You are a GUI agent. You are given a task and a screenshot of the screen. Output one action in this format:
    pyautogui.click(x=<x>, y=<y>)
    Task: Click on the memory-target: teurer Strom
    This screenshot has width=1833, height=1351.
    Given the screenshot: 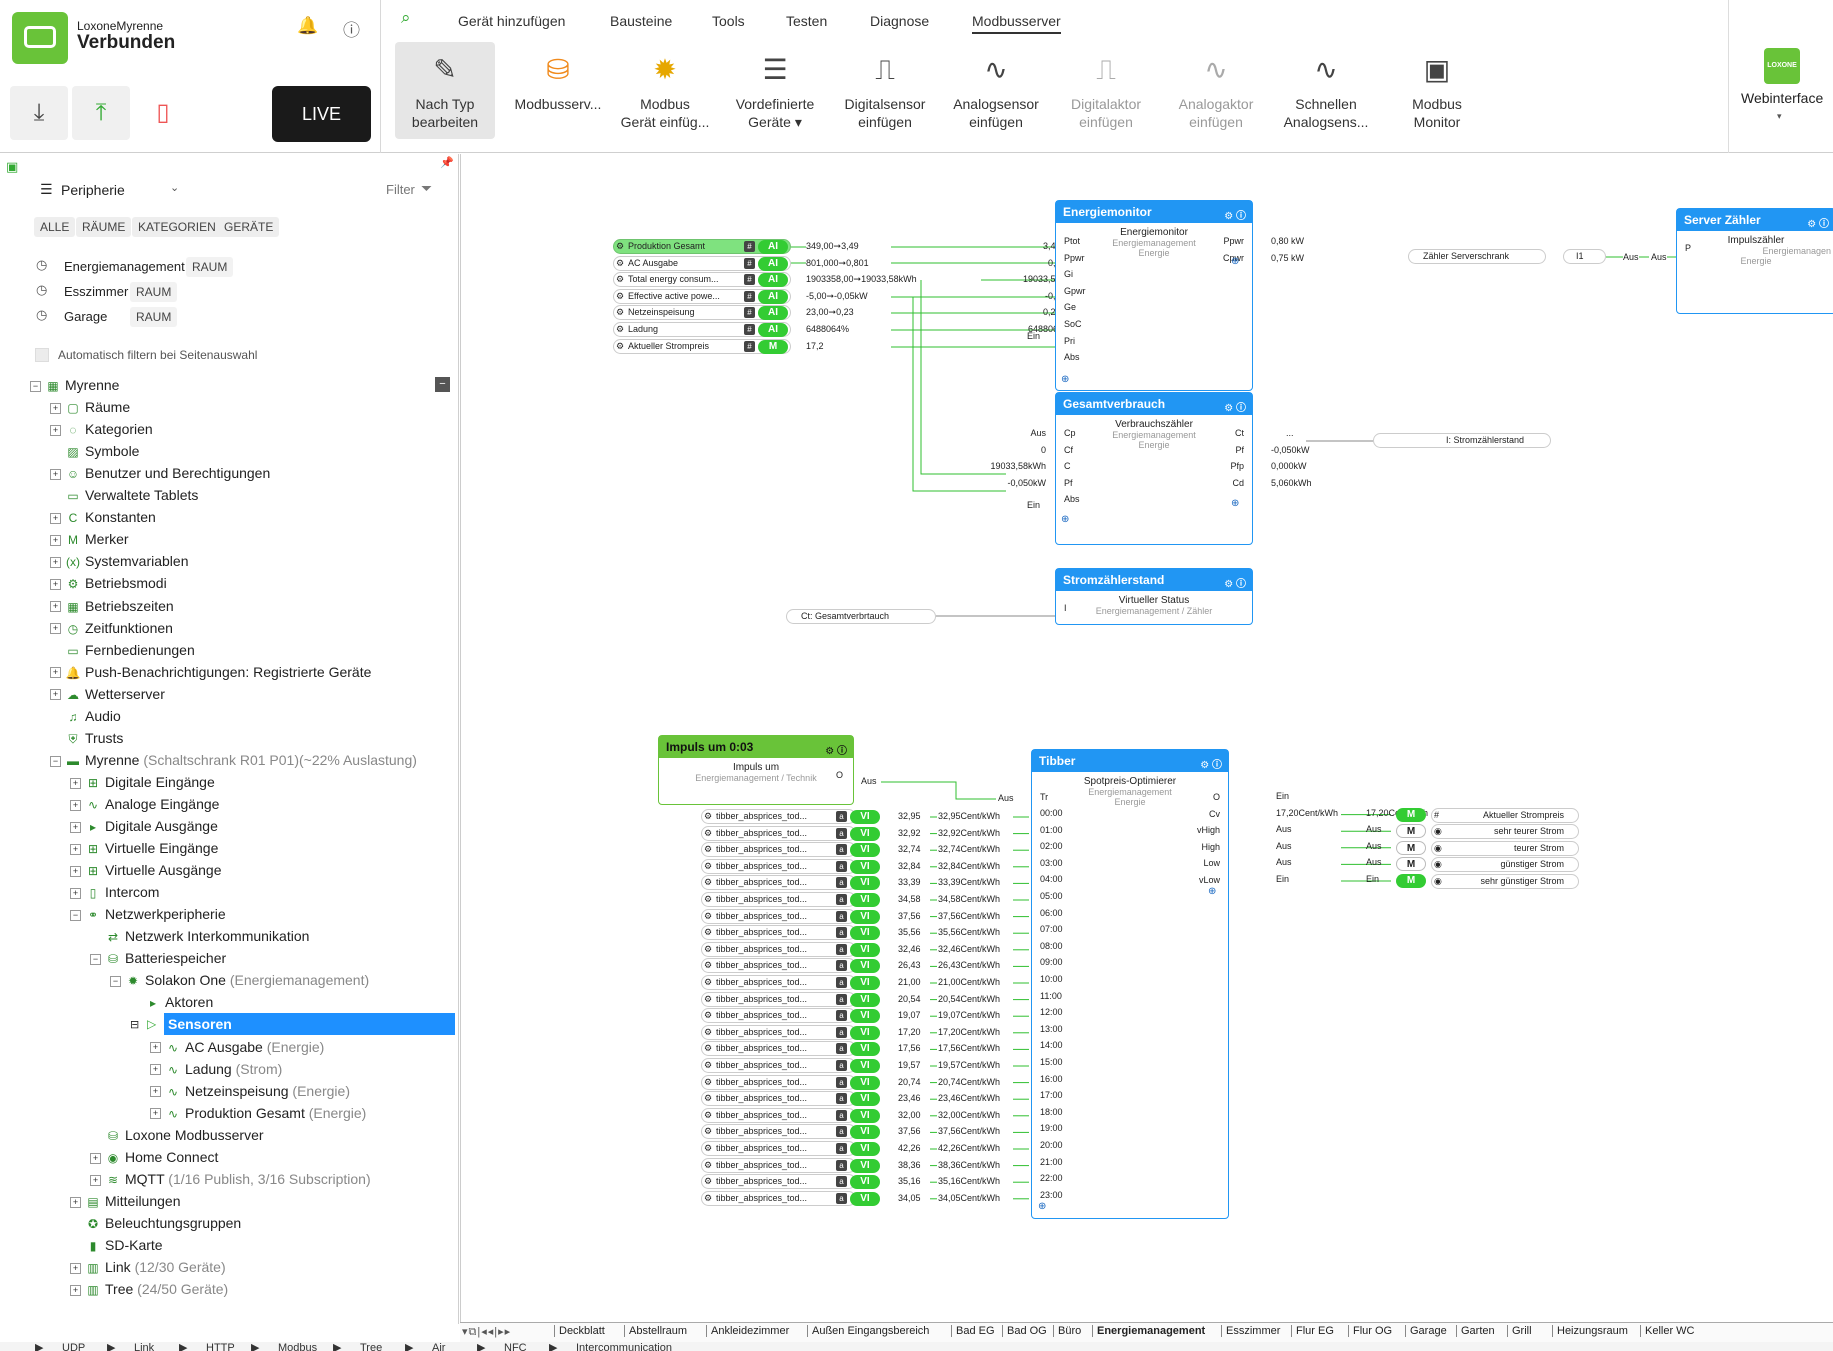 What is the action you would take?
    pyautogui.click(x=1505, y=848)
    